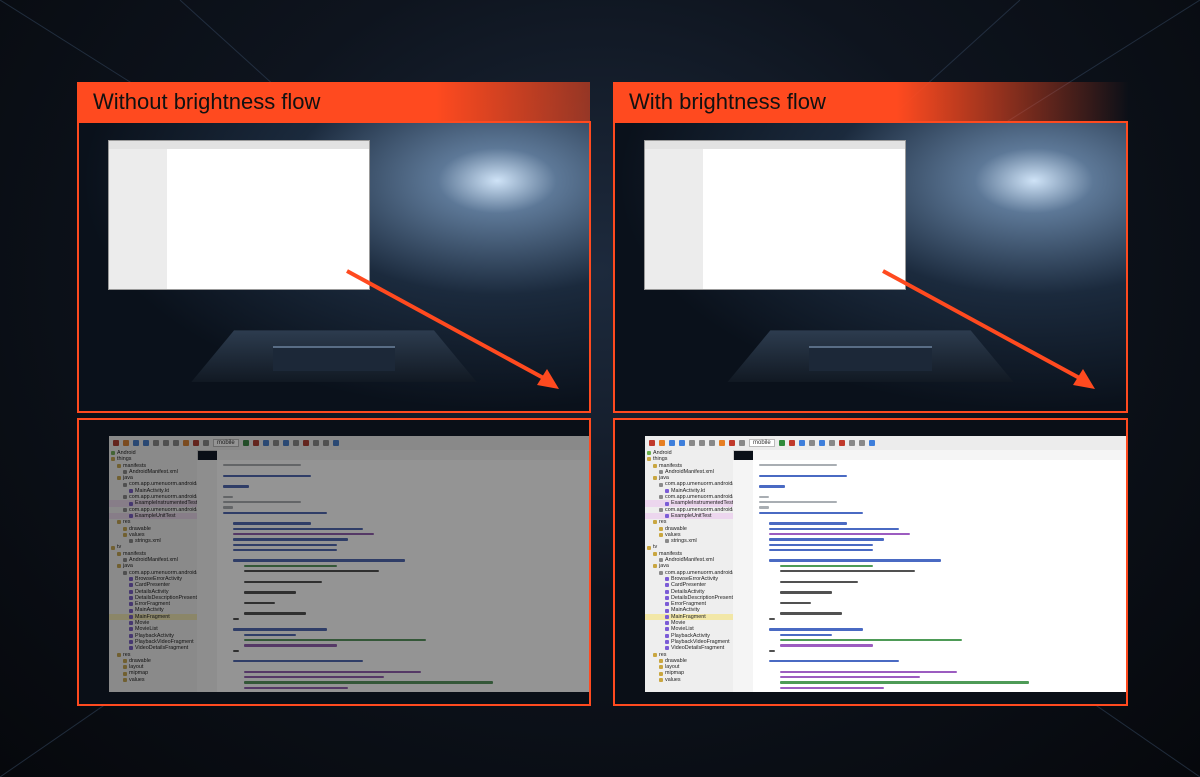  What do you see at coordinates (743, 576) in the screenshot?
I see `editor-gutter` at bounding box center [743, 576].